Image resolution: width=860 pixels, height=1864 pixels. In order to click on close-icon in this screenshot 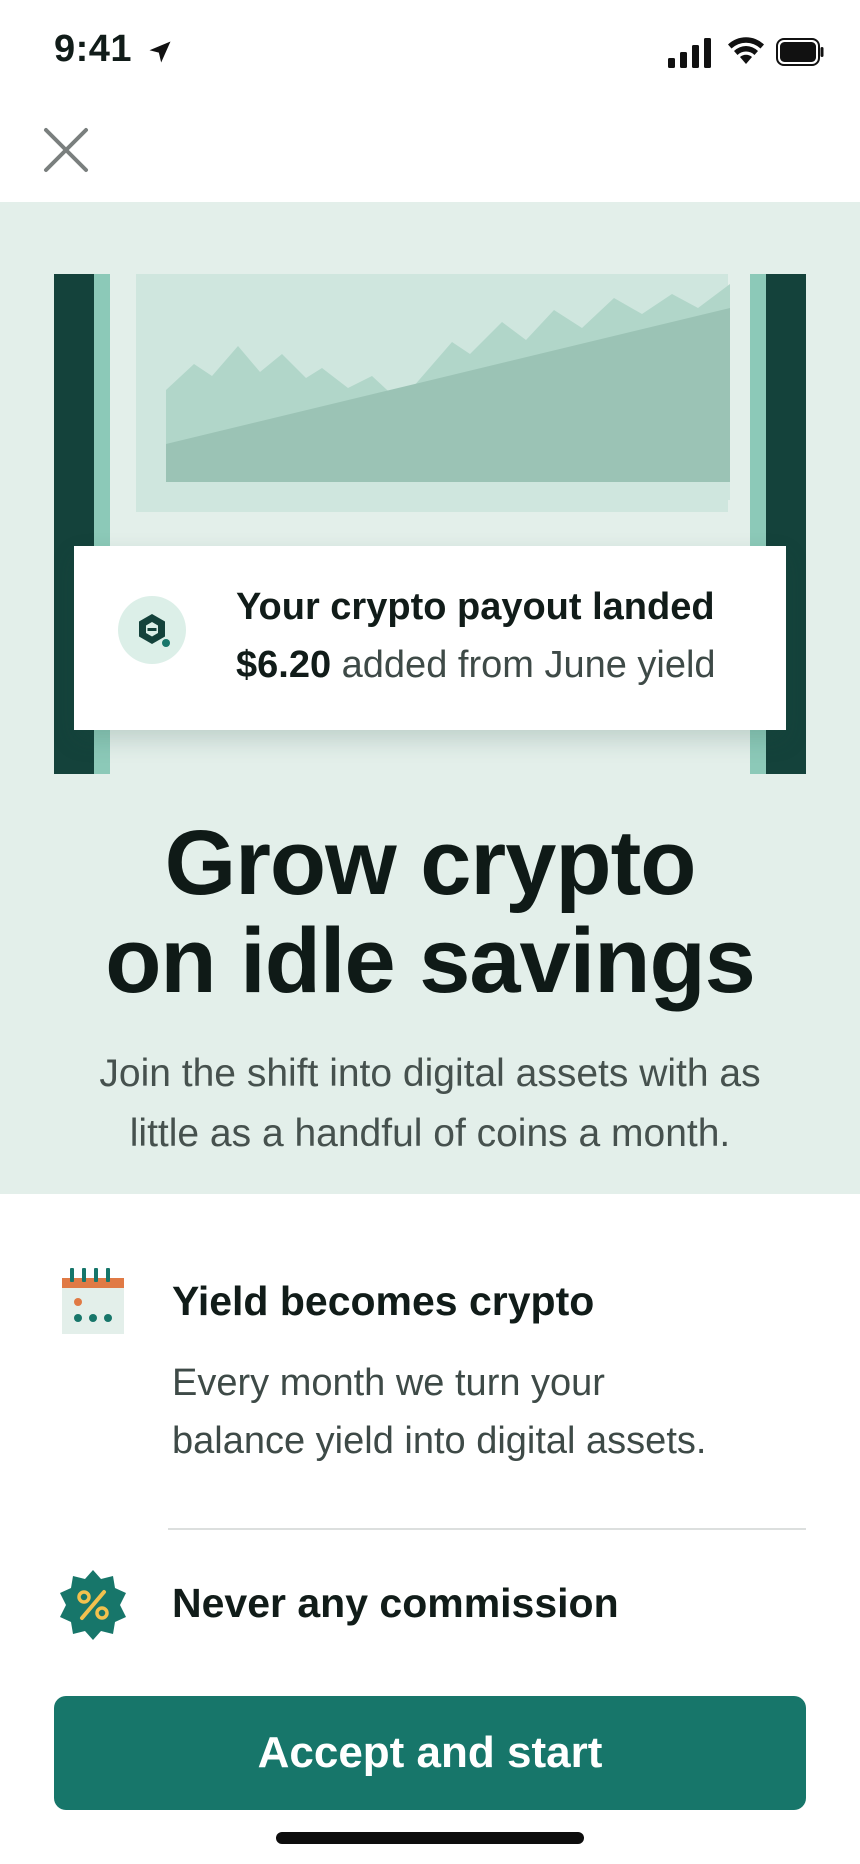, I will do `click(66, 150)`.